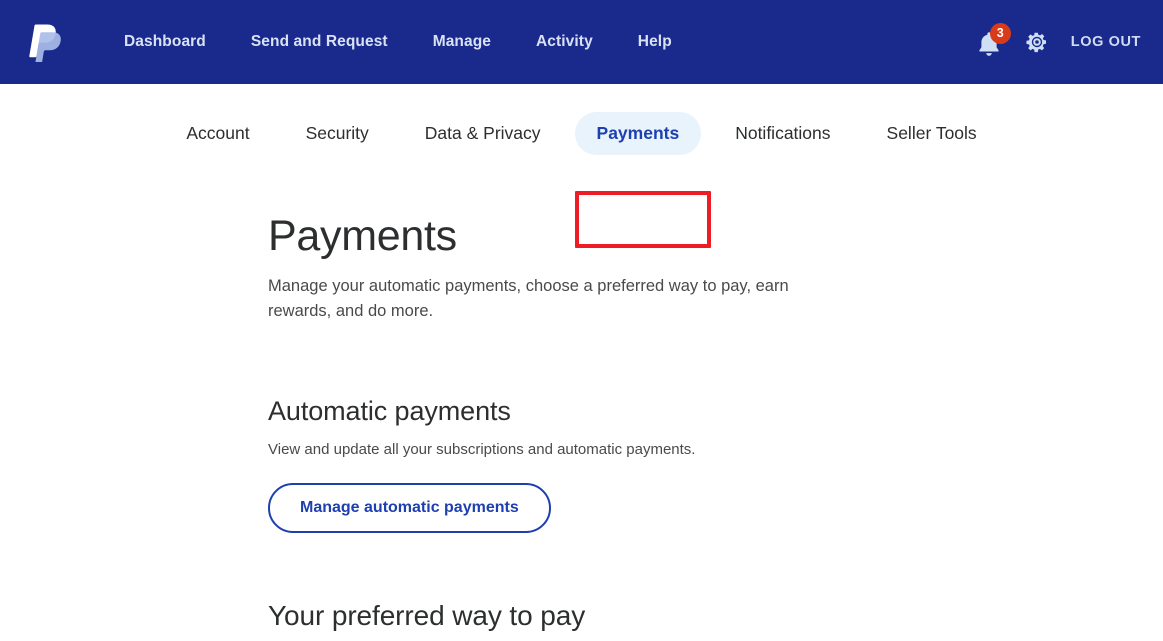 This screenshot has height=641, width=1163. Describe the element at coordinates (483, 133) in the screenshot. I see `tab-data-and-privacy: Data & Privacy` at that location.